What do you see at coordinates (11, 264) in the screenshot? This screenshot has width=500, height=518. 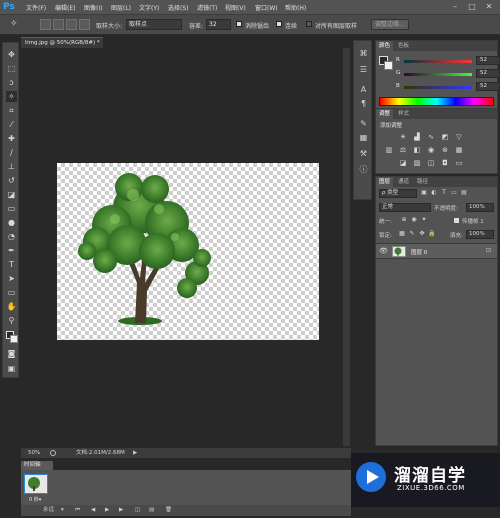 I see `type-tool-icon: T` at bounding box center [11, 264].